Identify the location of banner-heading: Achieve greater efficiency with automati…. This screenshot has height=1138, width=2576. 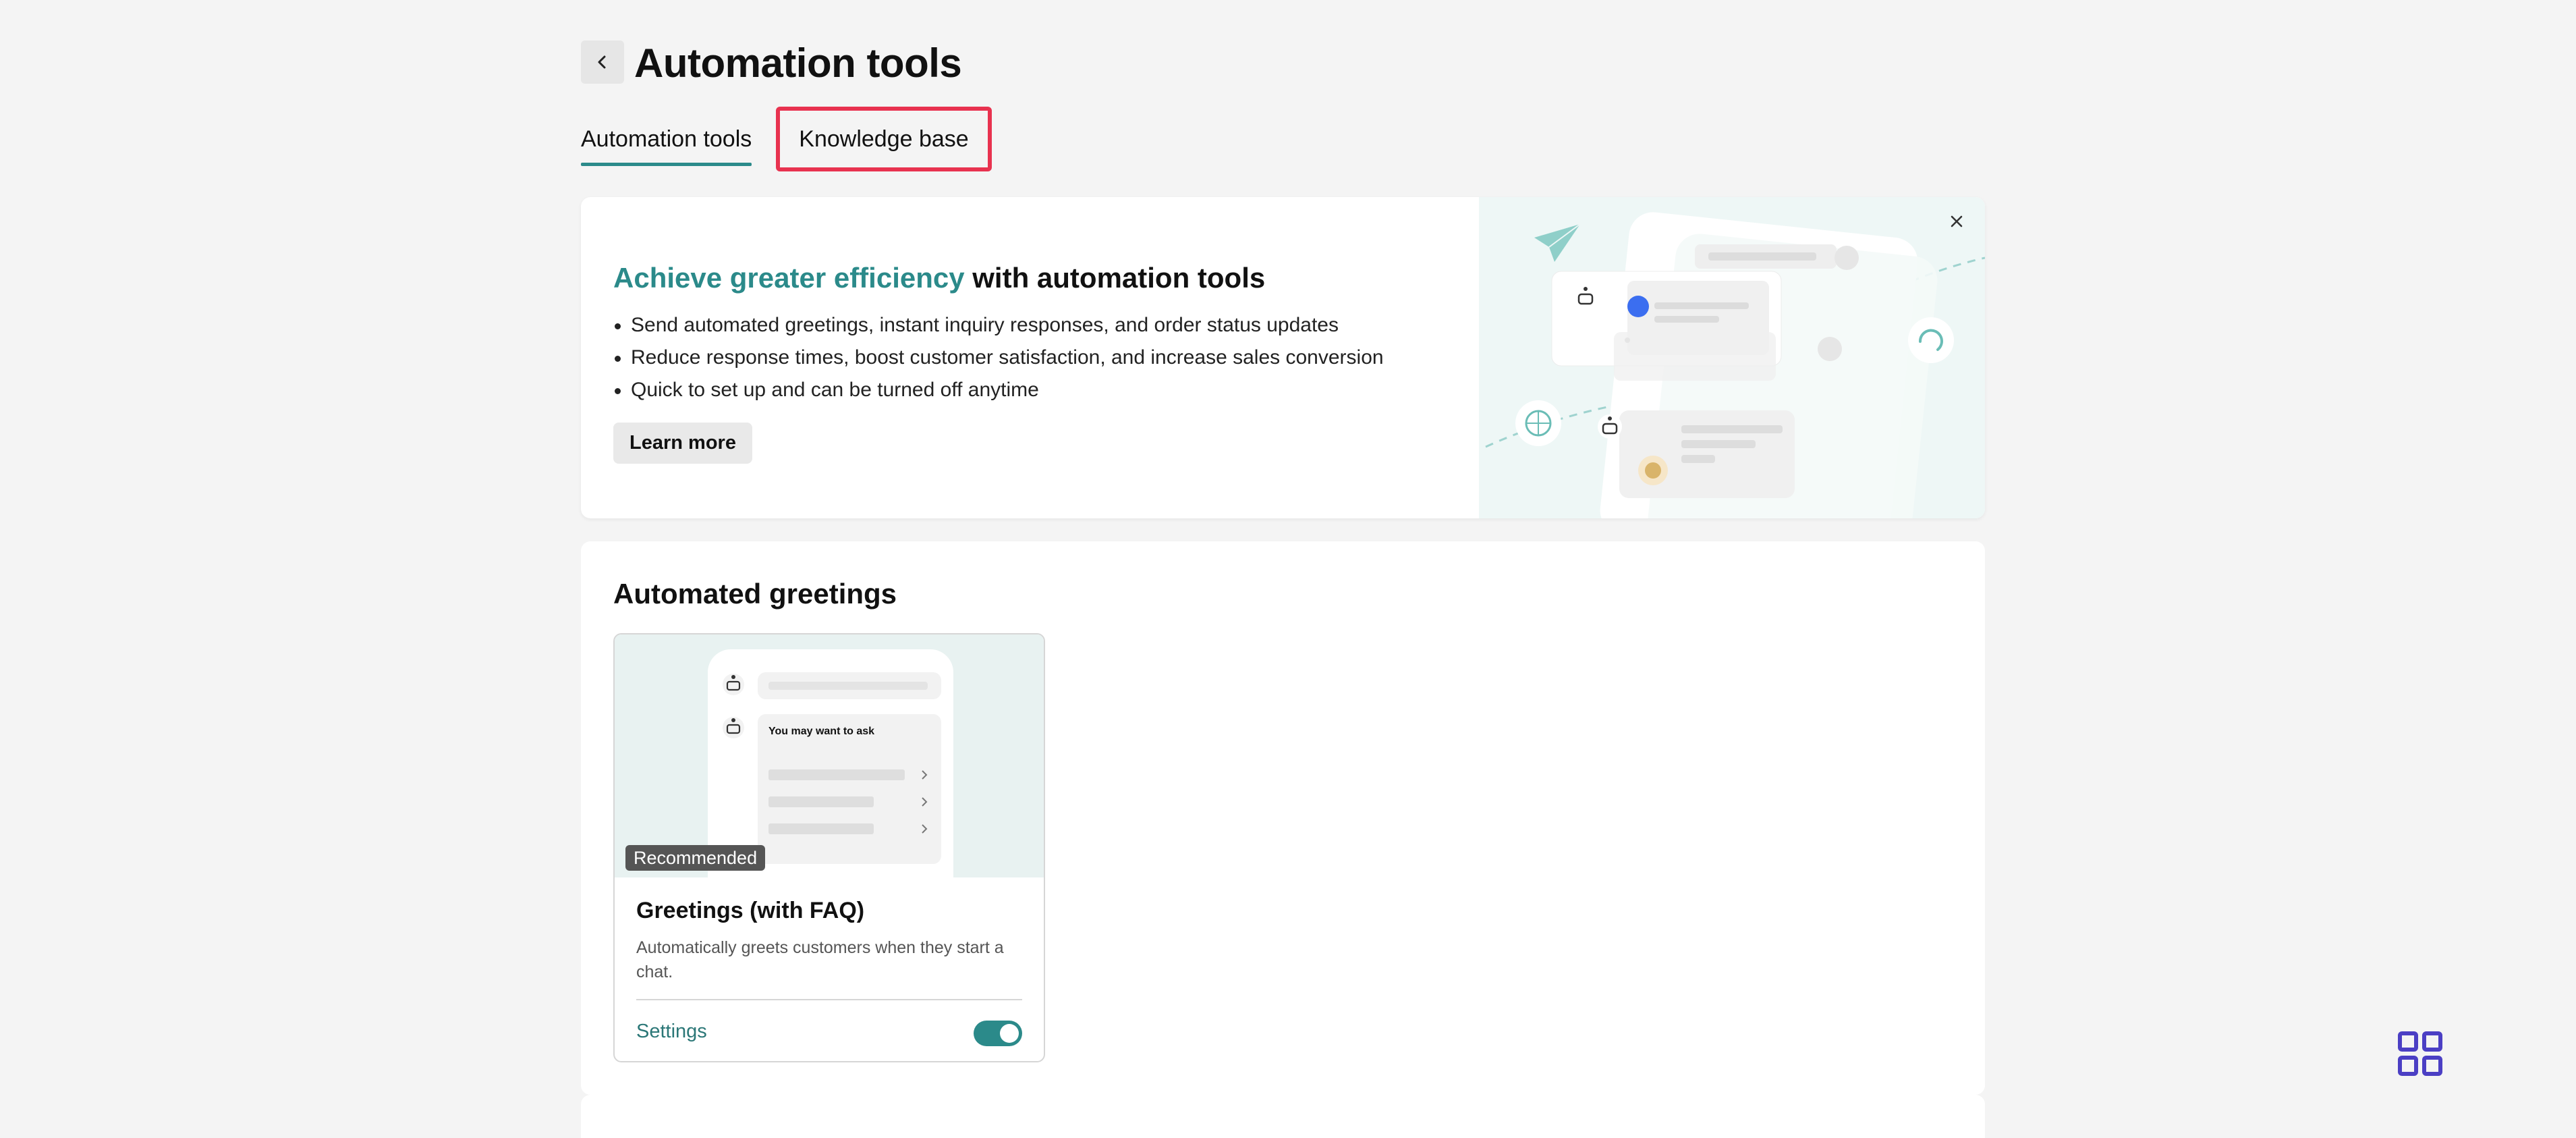
(998, 278).